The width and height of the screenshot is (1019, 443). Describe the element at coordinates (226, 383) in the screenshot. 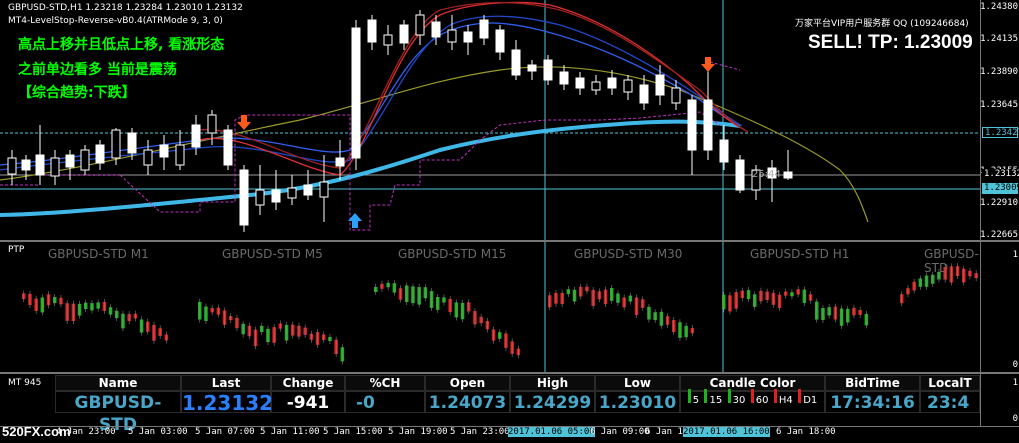

I see `col-last: Last` at that location.